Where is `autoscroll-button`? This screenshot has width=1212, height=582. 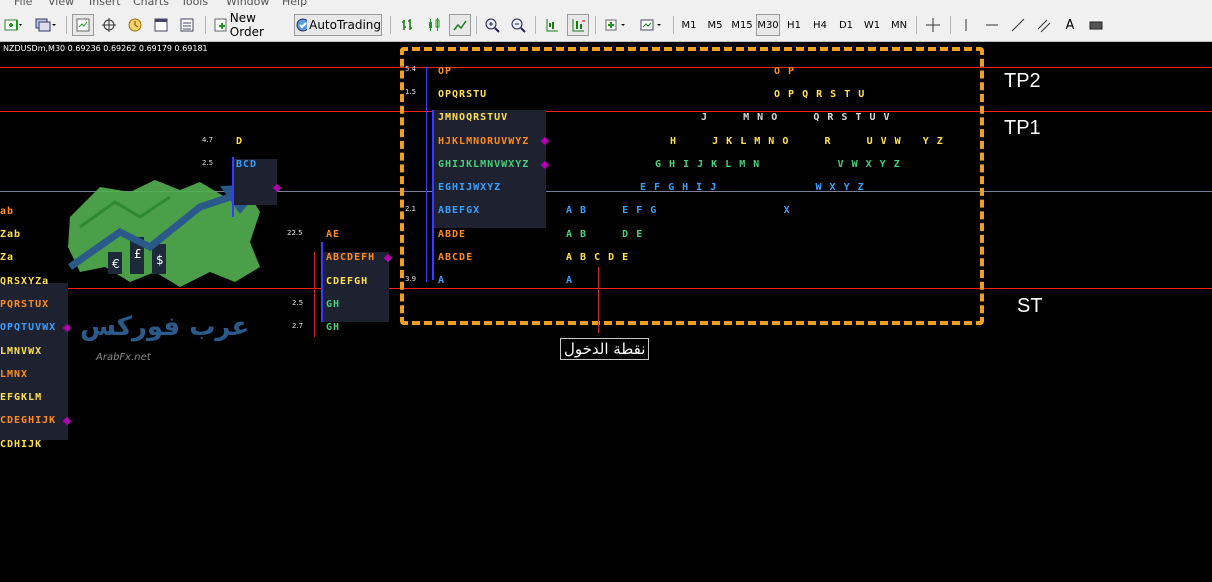 autoscroll-button is located at coordinates (578, 25).